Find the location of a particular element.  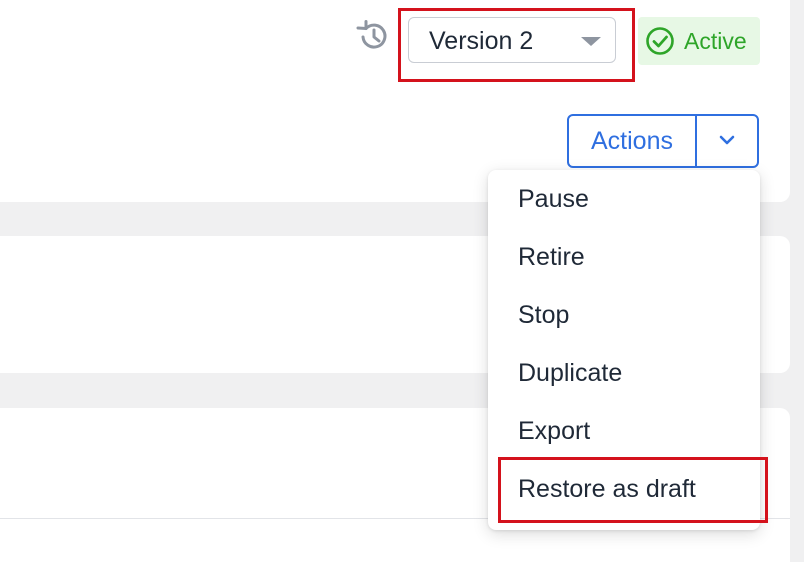

status-badge: Active is located at coordinates (699, 41).